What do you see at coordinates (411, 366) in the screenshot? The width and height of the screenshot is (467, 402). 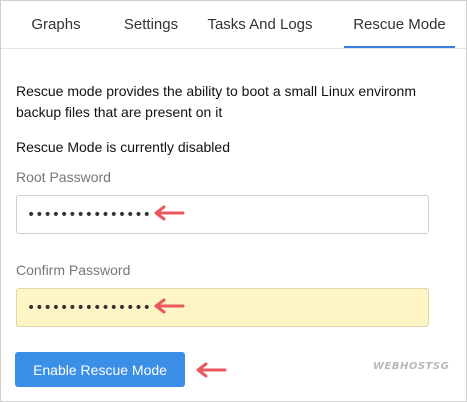 I see `webhostsg-watermark-logo: WEBHOSTSG` at bounding box center [411, 366].